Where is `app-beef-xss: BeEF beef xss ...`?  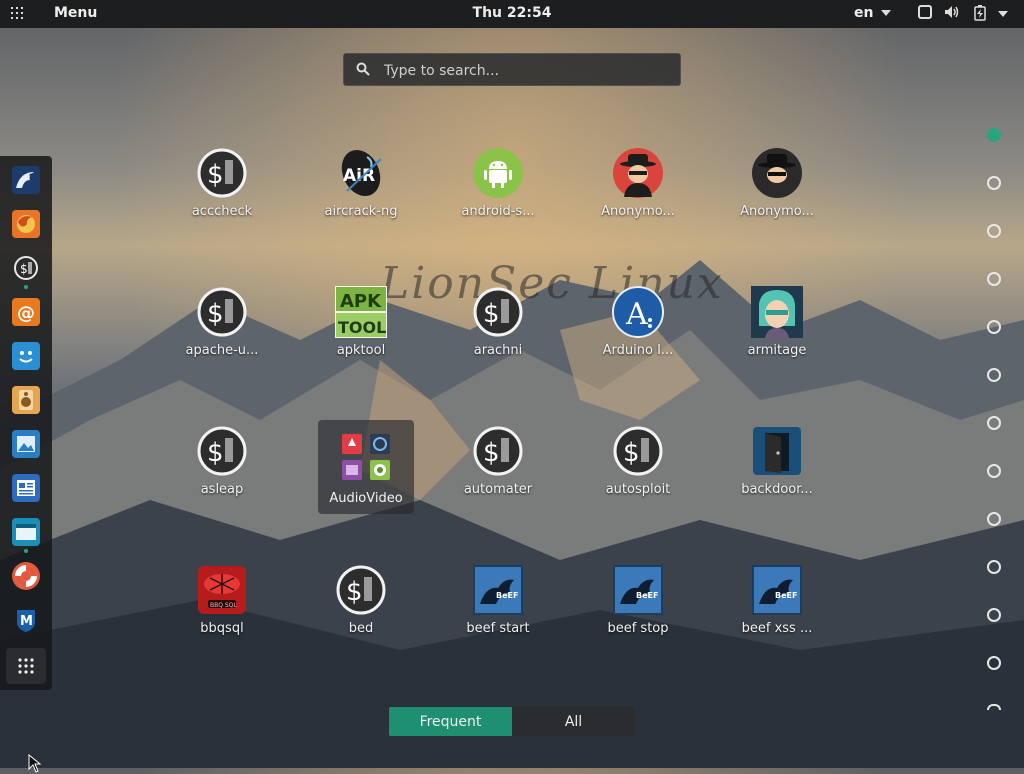 app-beef-xss: BeEF beef xss ... is located at coordinates (777, 600).